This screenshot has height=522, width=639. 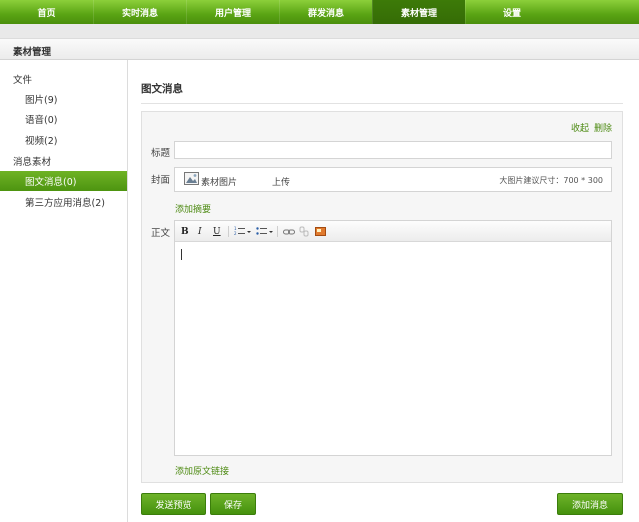 I want to click on cover-size-hint: 大图片建议尺寸：700 * 300, so click(x=551, y=180).